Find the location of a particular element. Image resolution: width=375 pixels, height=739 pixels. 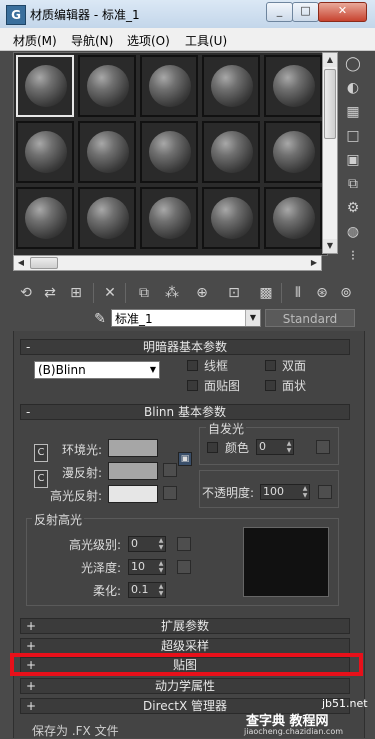

lock-icon: ▣ is located at coordinates (185, 459).